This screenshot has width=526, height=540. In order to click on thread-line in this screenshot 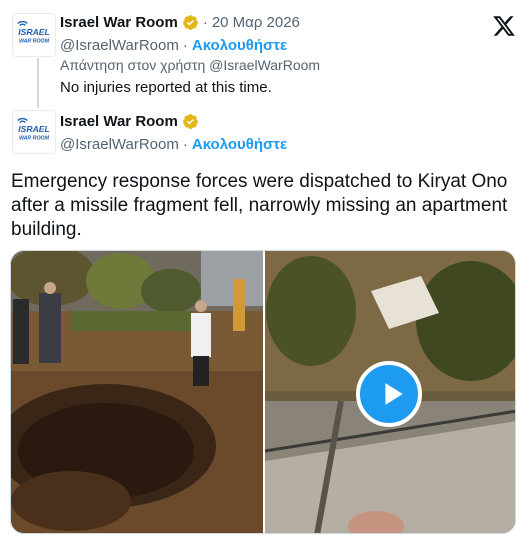, I will do `click(38, 83)`.